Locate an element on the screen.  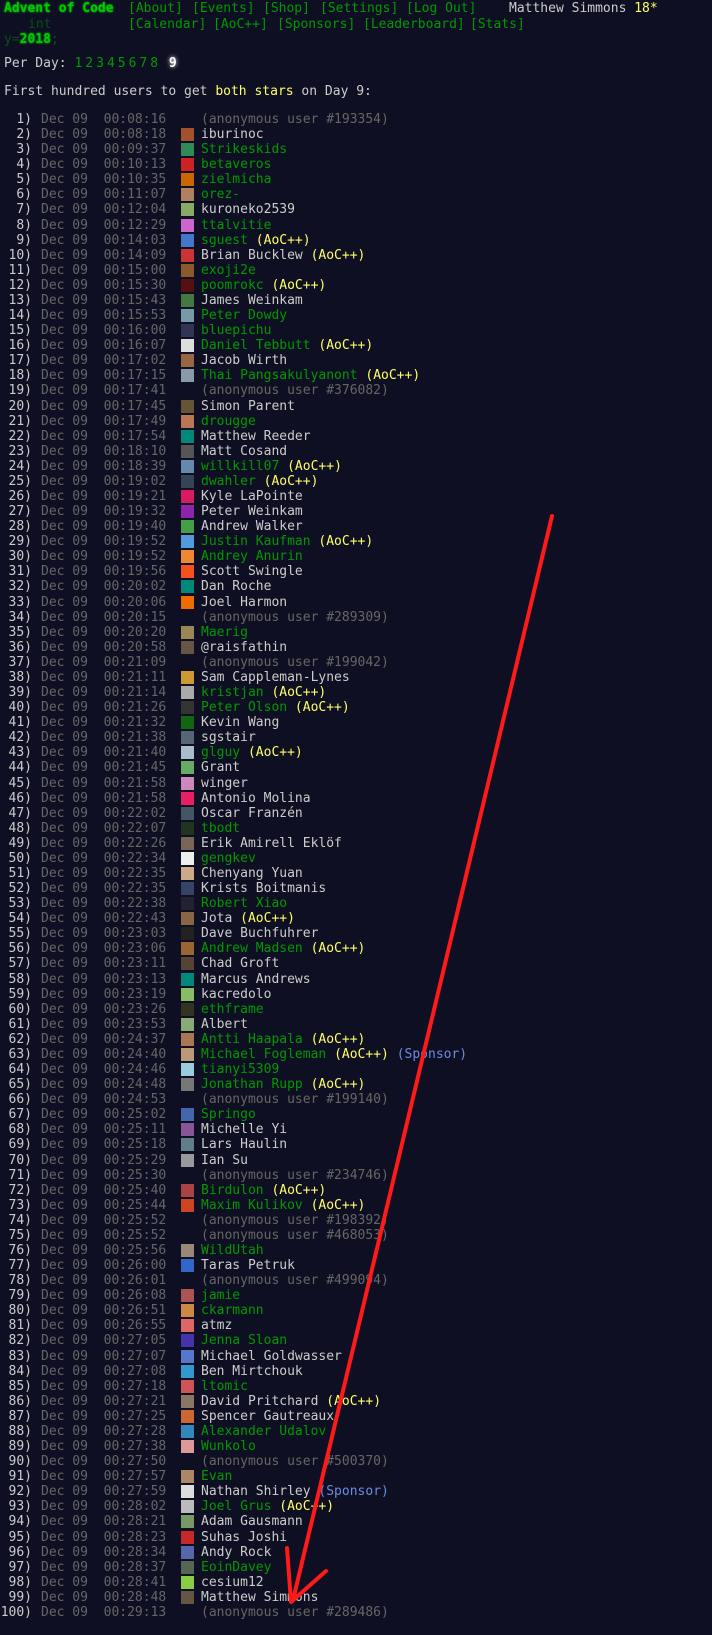
day-link-2: 2 is located at coordinates (89, 63).